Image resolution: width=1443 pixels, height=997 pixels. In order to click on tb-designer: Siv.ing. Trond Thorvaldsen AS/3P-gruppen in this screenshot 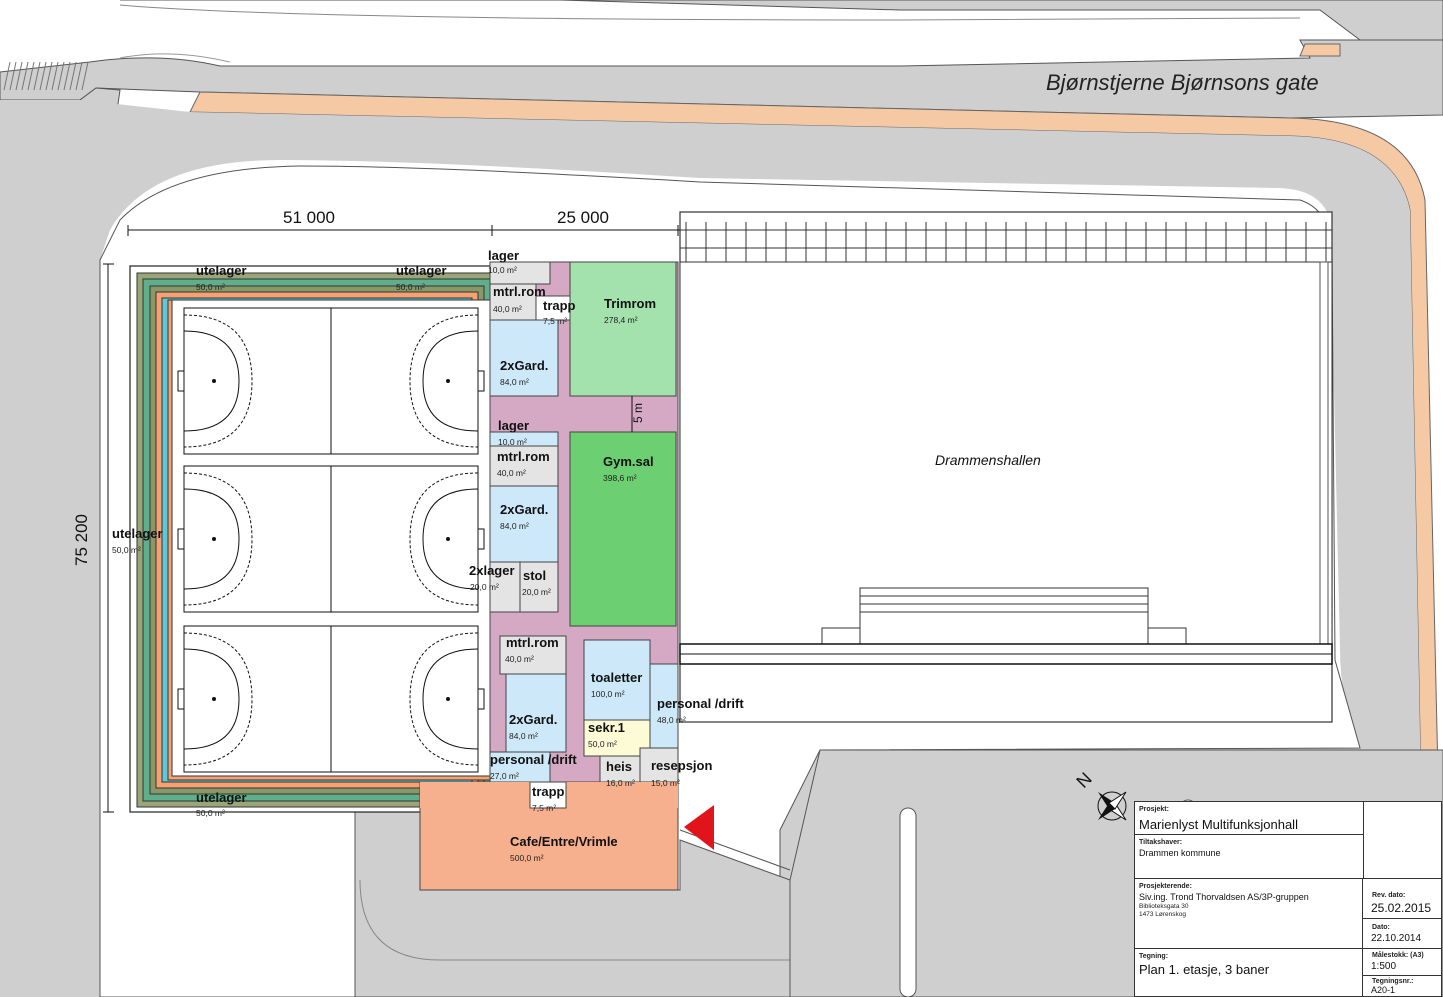, I will do `click(1224, 897)`.